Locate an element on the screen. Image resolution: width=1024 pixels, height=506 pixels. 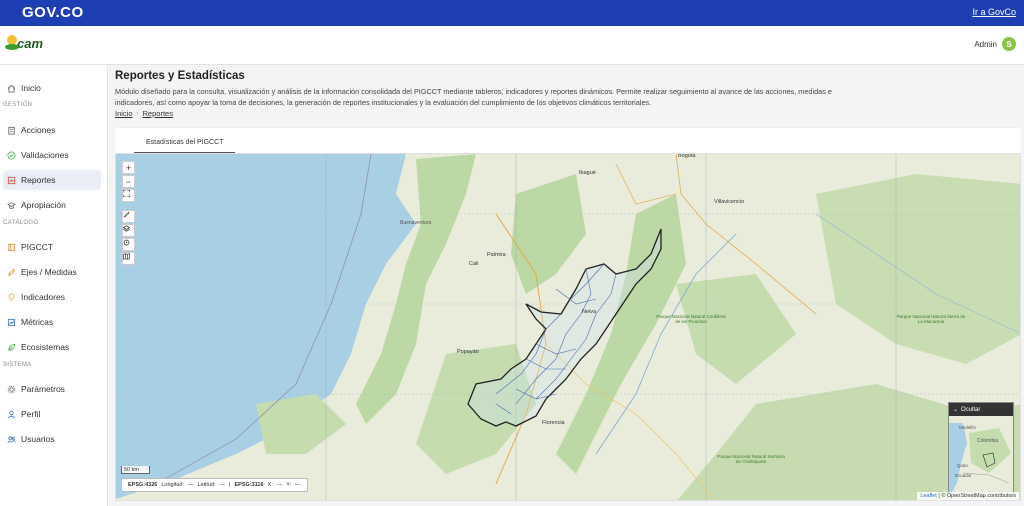
sidebar-item-acciones: Acciones is located at coordinates (52, 130).